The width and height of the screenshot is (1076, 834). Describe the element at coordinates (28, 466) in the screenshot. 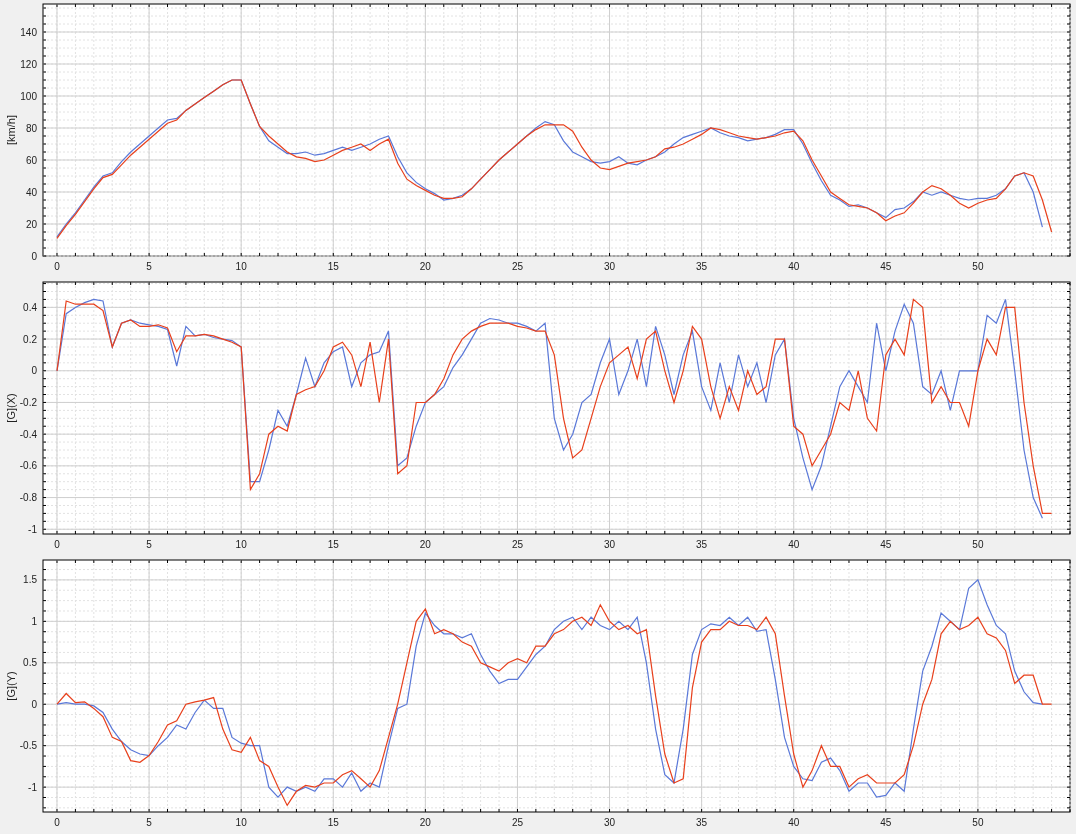

I see `y-tick-label: -0.6` at that location.